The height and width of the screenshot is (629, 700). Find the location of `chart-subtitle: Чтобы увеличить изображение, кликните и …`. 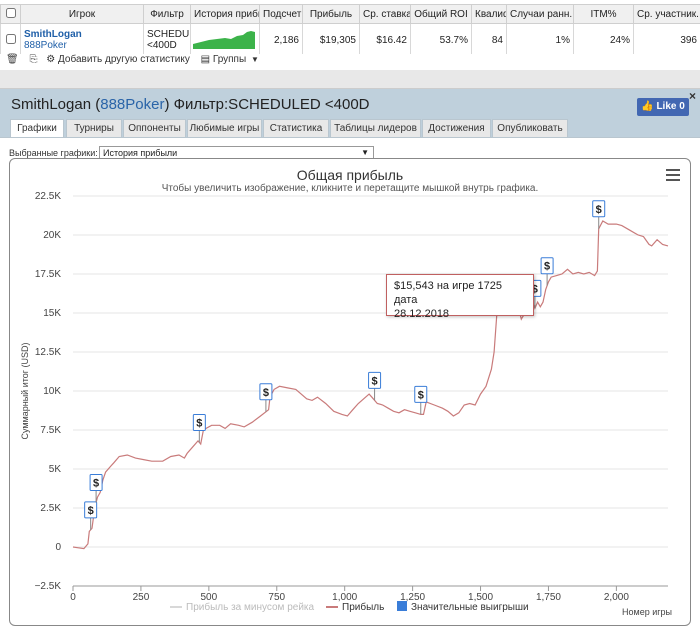

chart-subtitle: Чтобы увеличить изображение, кликните и … is located at coordinates (350, 188).